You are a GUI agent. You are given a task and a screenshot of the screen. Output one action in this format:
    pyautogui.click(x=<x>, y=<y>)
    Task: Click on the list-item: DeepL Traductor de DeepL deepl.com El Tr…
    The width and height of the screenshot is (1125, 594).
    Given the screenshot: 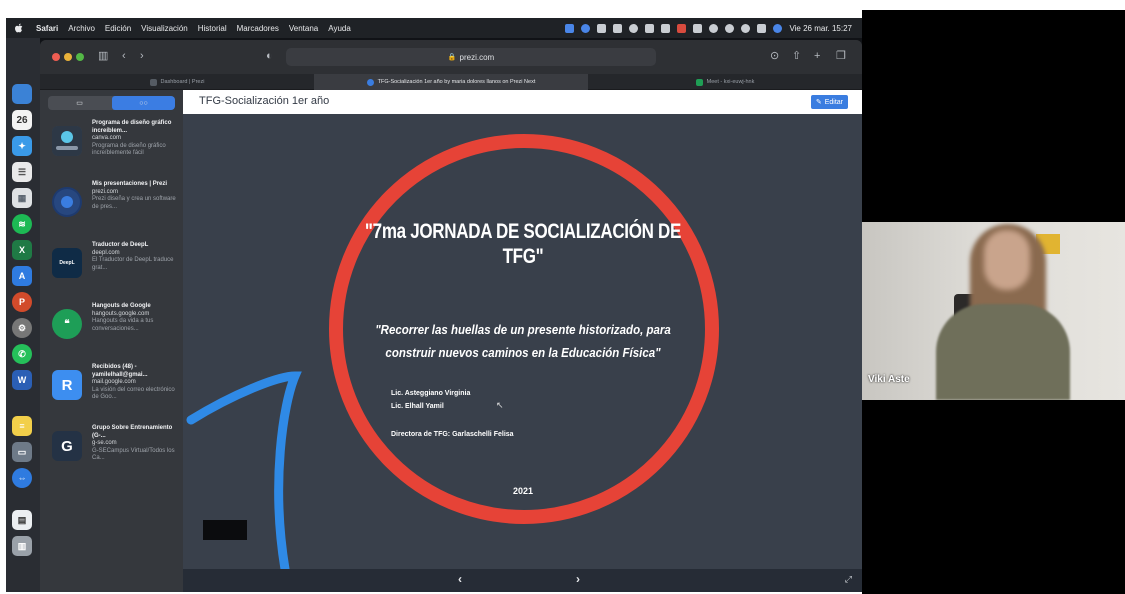 What is the action you would take?
    pyautogui.click(x=115, y=271)
    